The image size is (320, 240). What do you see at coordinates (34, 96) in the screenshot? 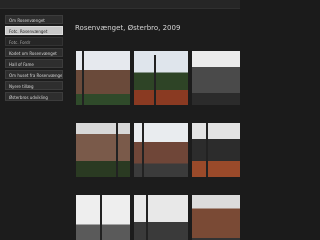
I see `sidebar-item-osterbros-udvikling: Østerbros udvikling` at bounding box center [34, 96].